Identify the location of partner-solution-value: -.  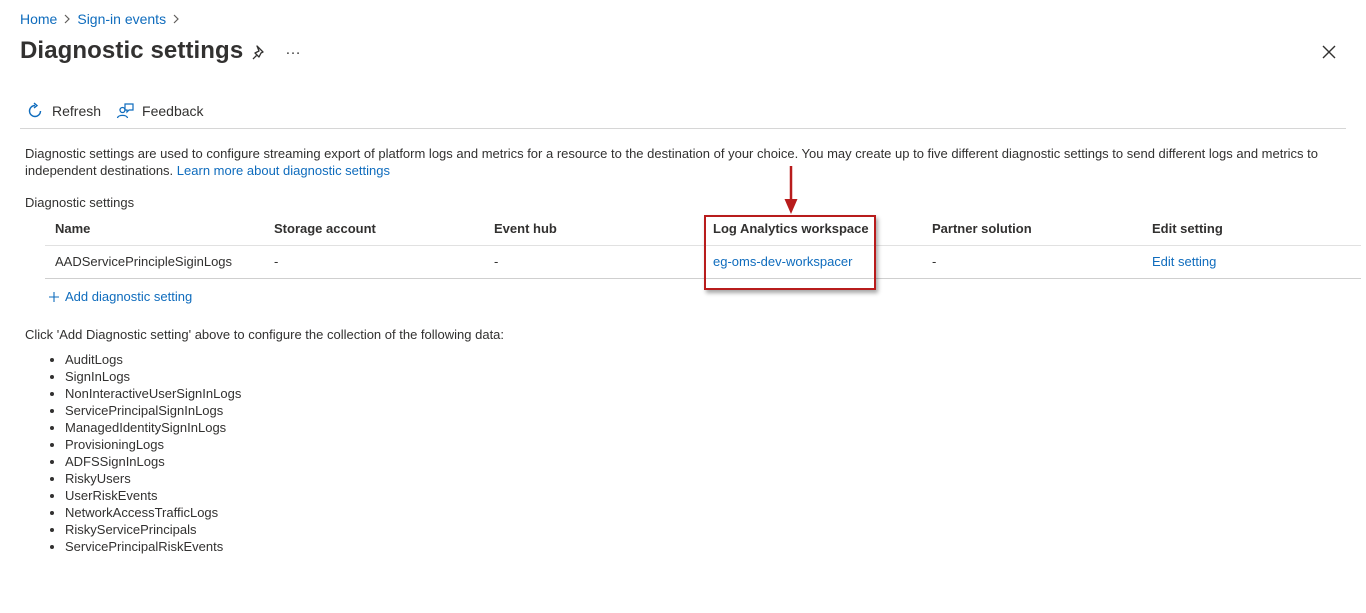
(934, 261).